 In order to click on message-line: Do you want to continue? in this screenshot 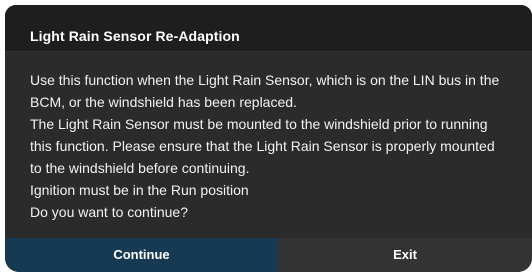, I will do `click(109, 212)`.